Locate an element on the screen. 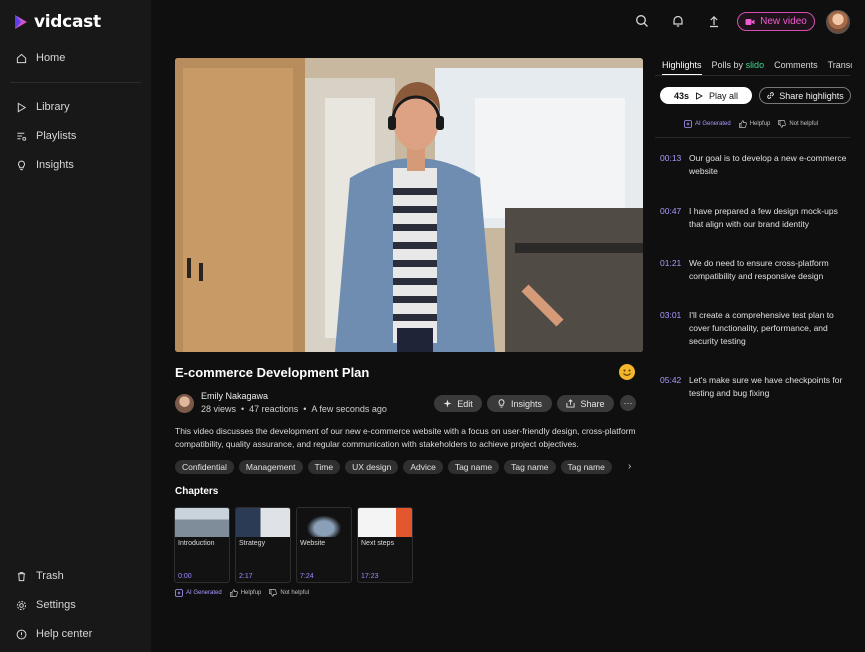 The height and width of the screenshot is (652, 865). tab-highlights: Highlights is located at coordinates (682, 67).